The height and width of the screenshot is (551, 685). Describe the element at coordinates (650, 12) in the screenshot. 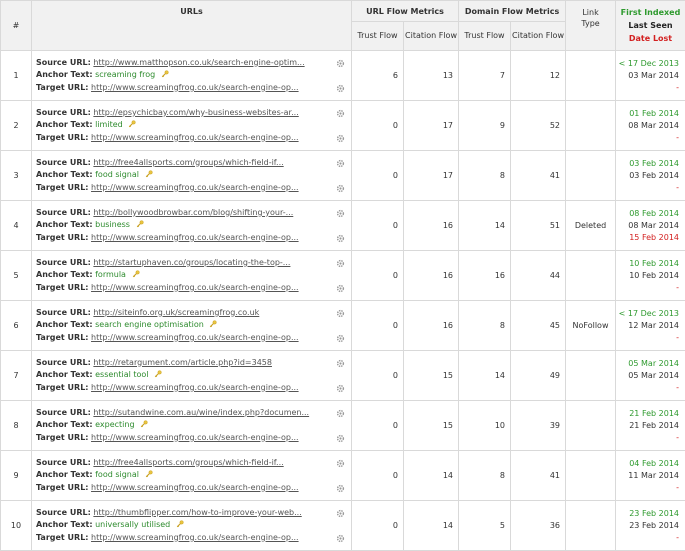

I see `col-header-first-indexed: First Indexed` at that location.